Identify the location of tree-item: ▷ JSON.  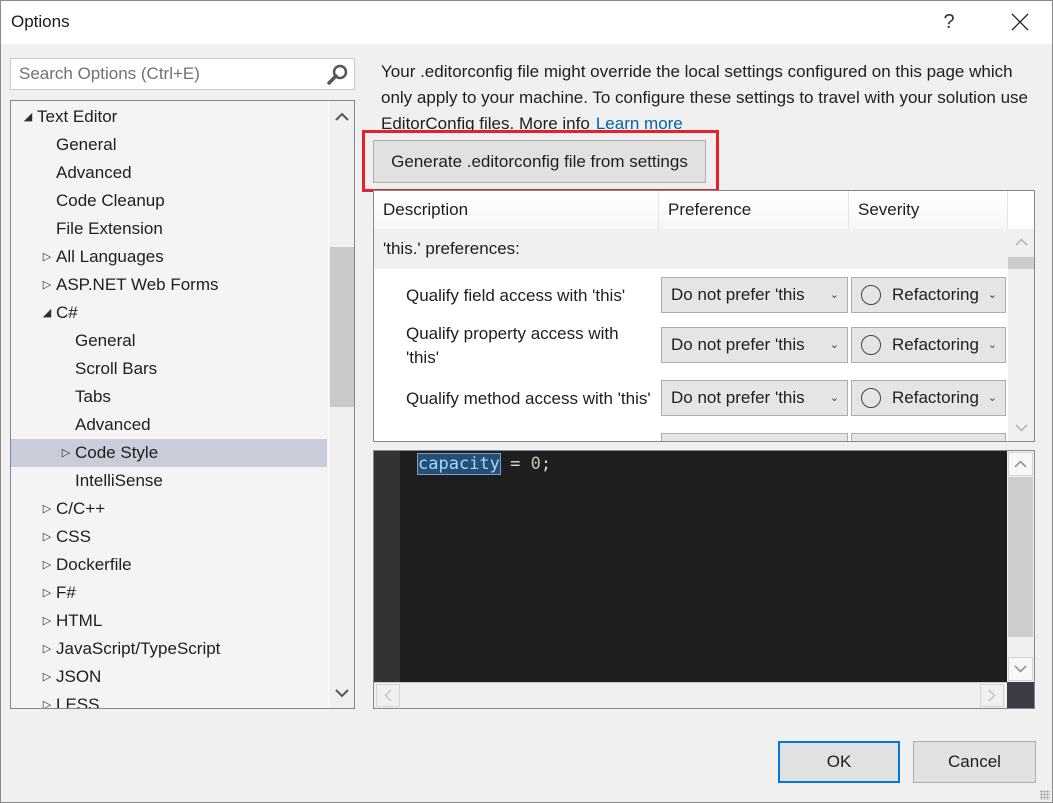
(169, 677).